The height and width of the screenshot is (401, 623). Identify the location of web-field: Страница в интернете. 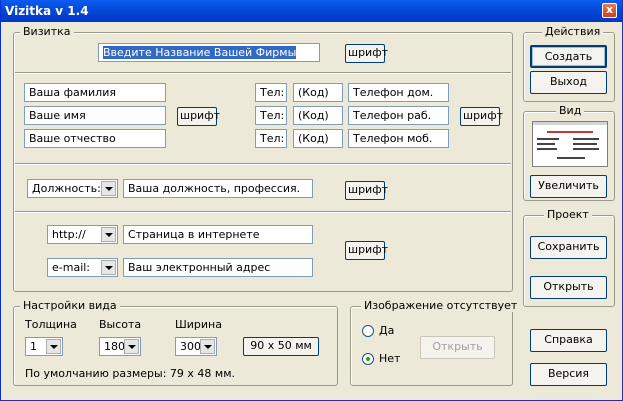
(218, 234).